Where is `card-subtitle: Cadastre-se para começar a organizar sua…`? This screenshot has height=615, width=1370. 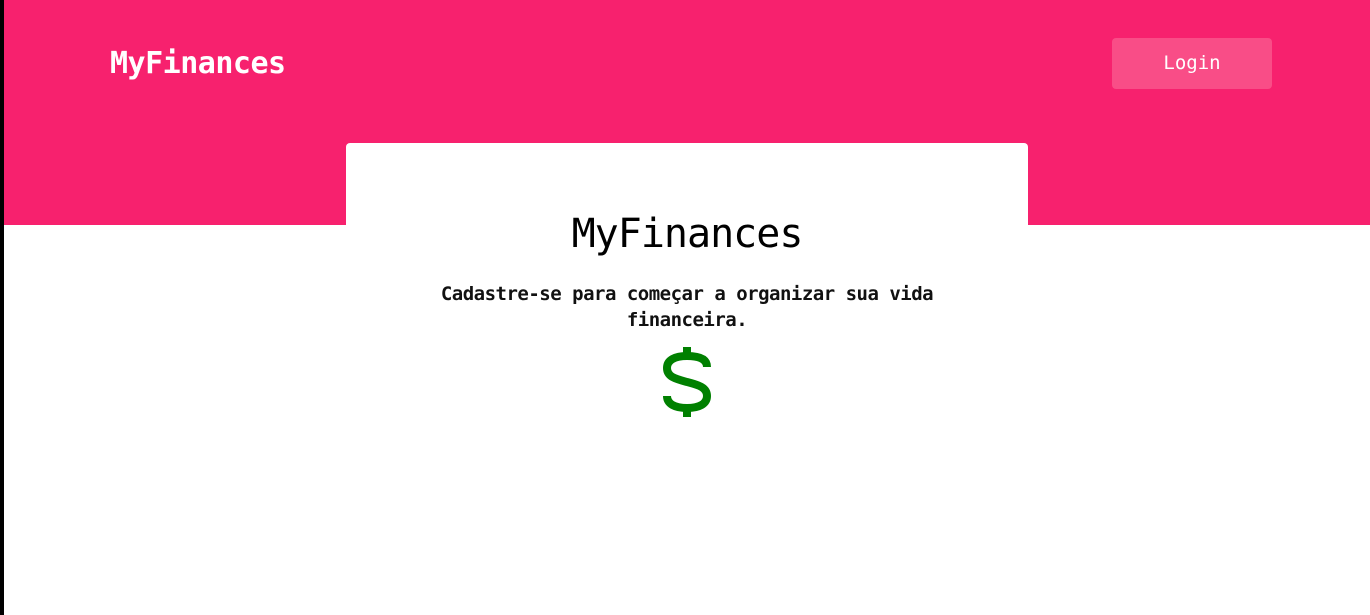
card-subtitle: Cadastre-se para começar a organizar sua… is located at coordinates (687, 307).